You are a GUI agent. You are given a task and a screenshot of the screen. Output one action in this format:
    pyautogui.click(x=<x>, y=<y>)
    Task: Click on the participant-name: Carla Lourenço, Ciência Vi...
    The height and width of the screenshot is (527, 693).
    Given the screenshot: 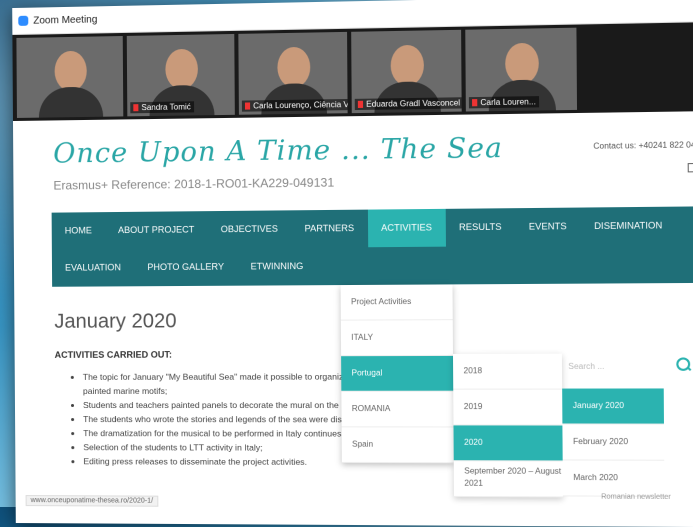 What is the action you would take?
    pyautogui.click(x=294, y=105)
    